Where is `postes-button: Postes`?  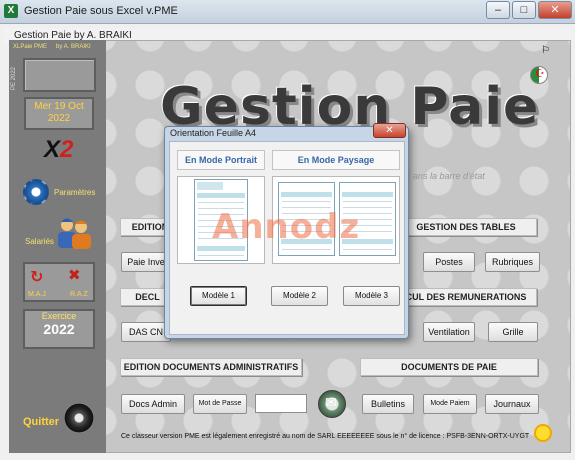
postes-button: Postes is located at coordinates (449, 262).